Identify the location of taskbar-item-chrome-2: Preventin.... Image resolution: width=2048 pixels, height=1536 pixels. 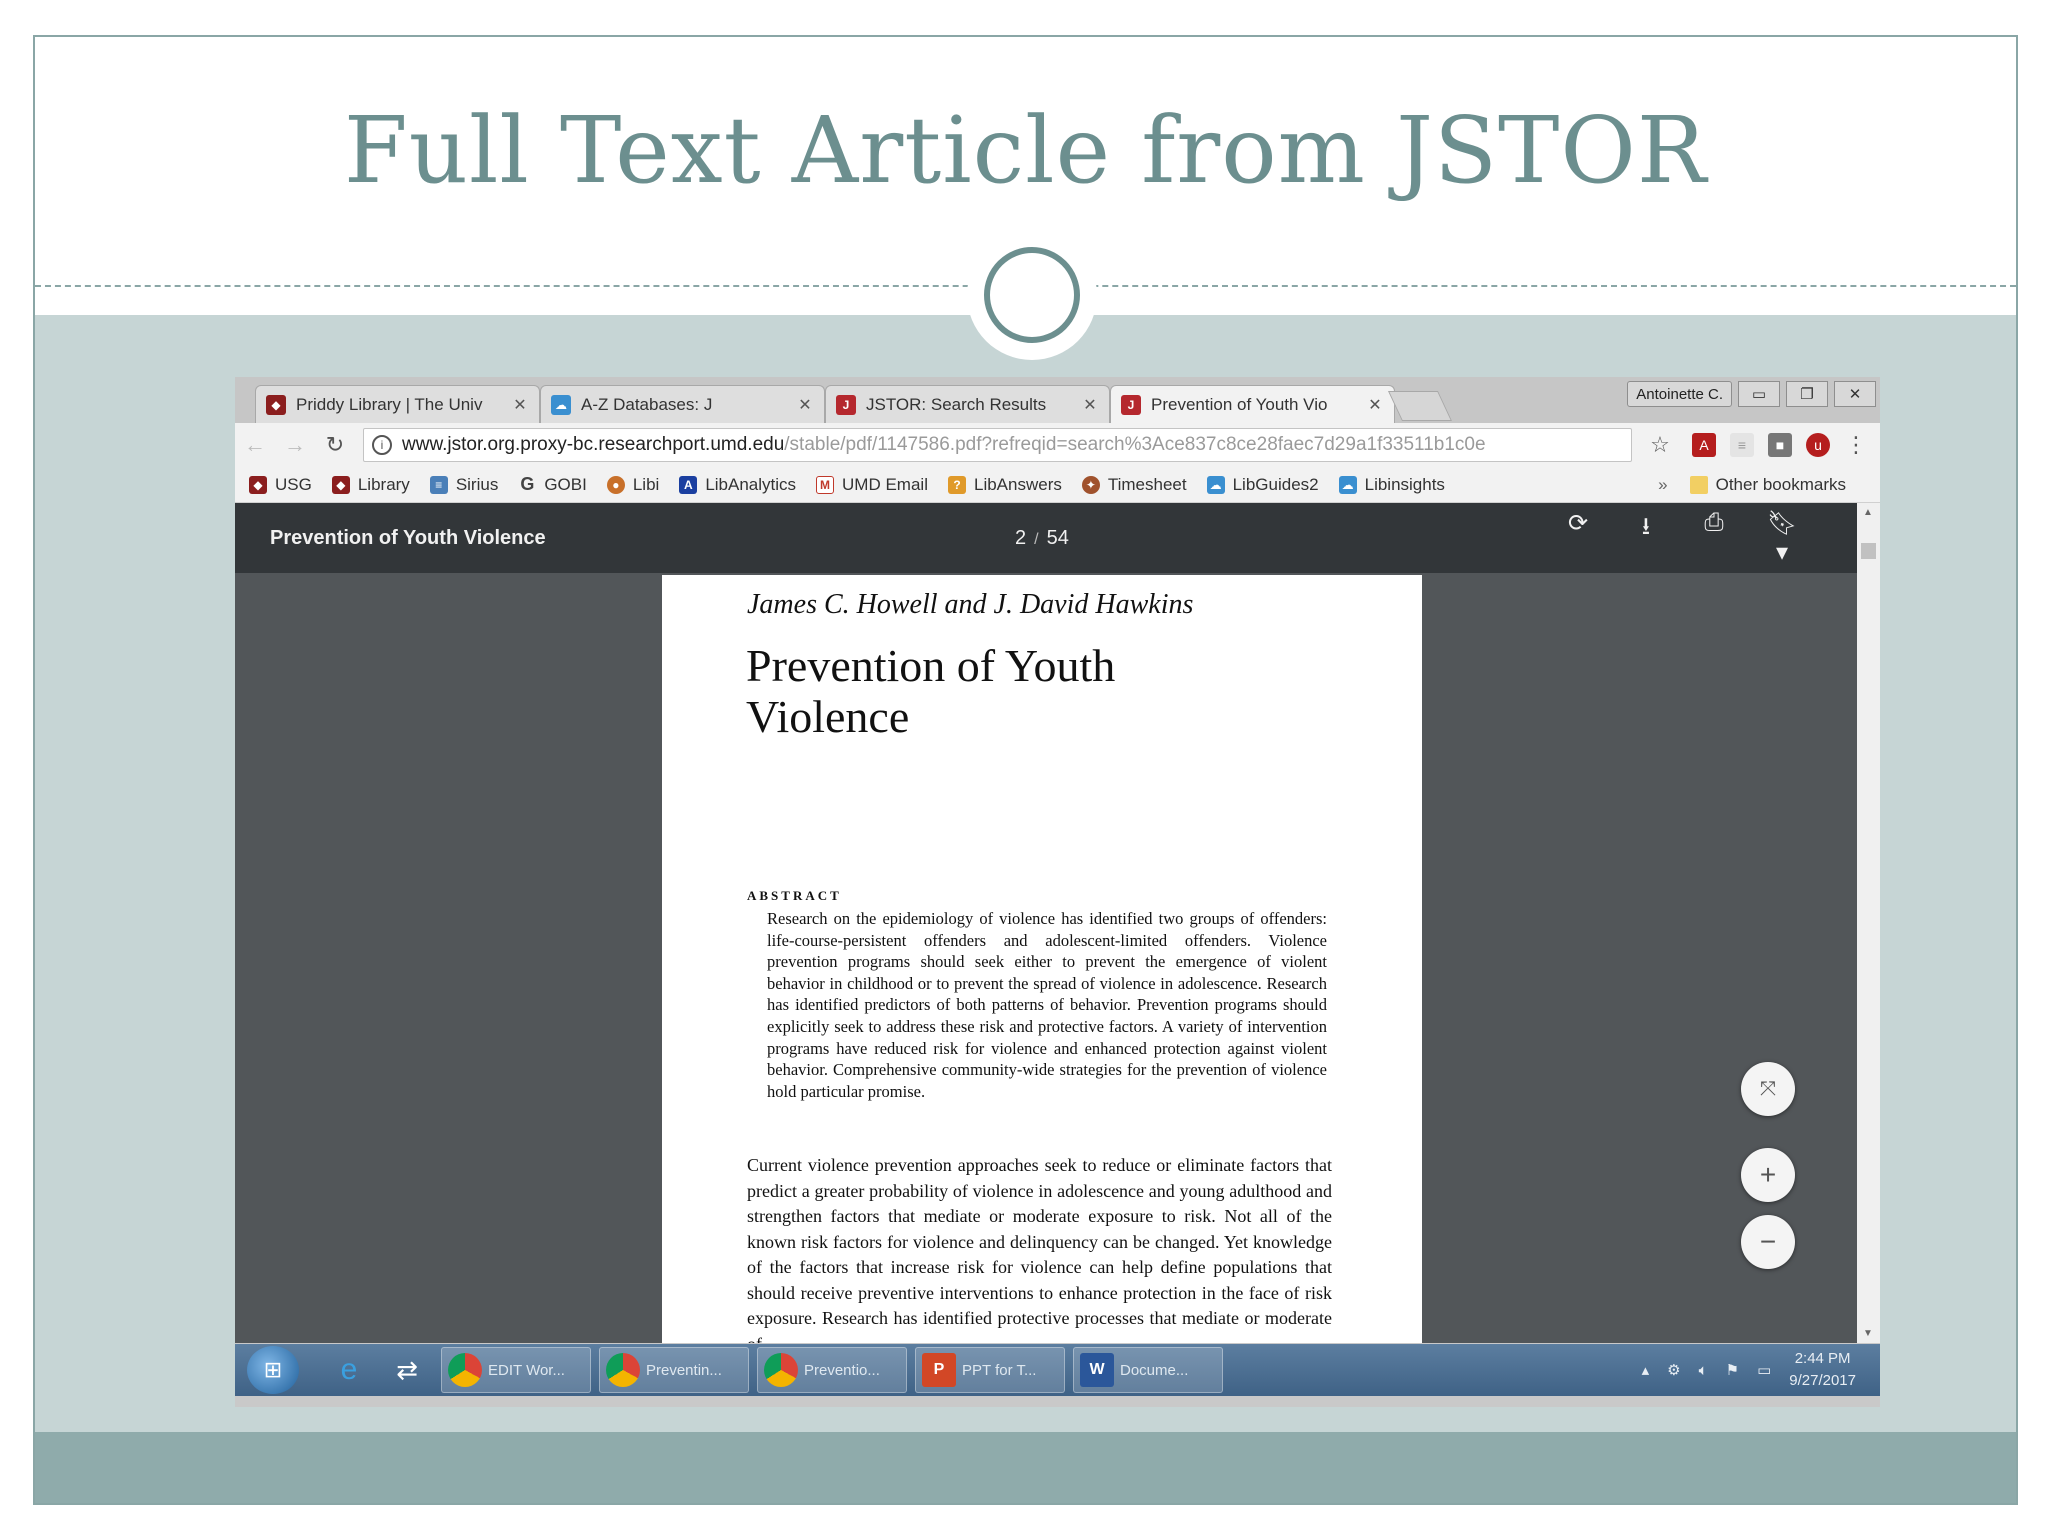
(674, 1370).